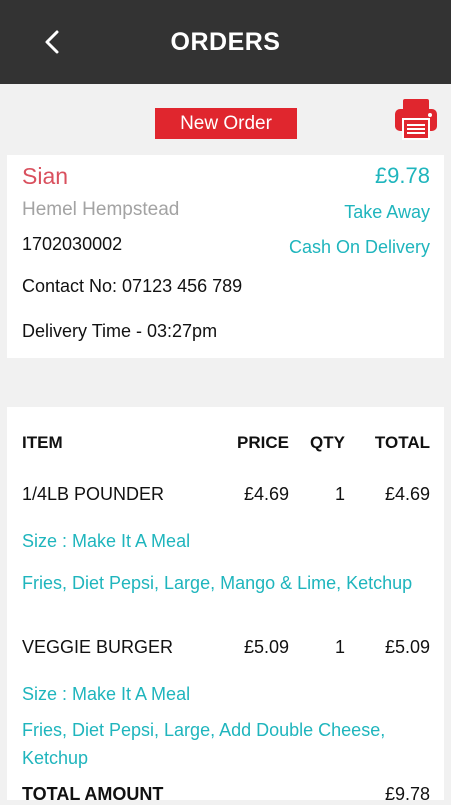 Image resolution: width=451 pixels, height=805 pixels. I want to click on item-price: £4.69, so click(266, 494).